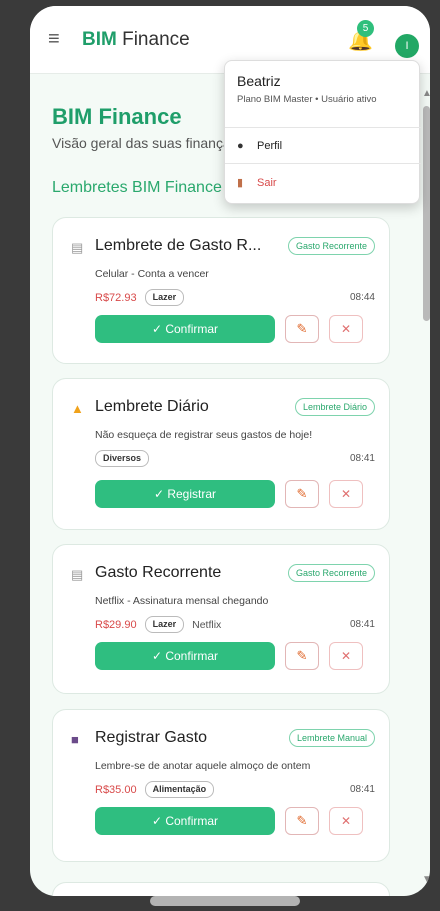 The image size is (440, 911). I want to click on section-title: Lembretes BIM Finance, so click(137, 187).